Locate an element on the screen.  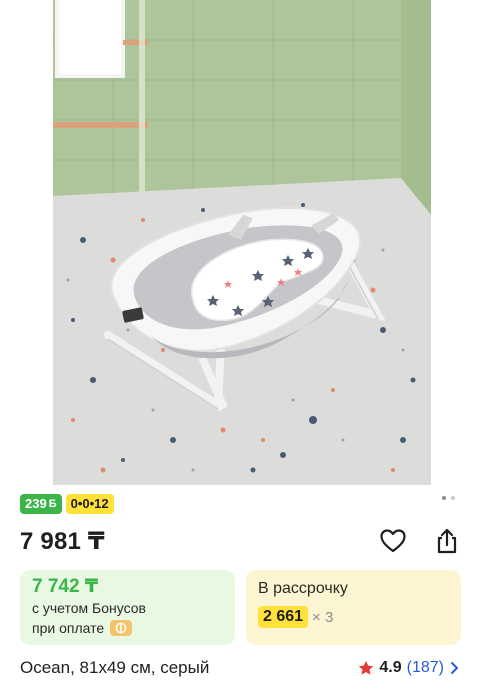
installment-title: В рассрочку is located at coordinates (303, 588).